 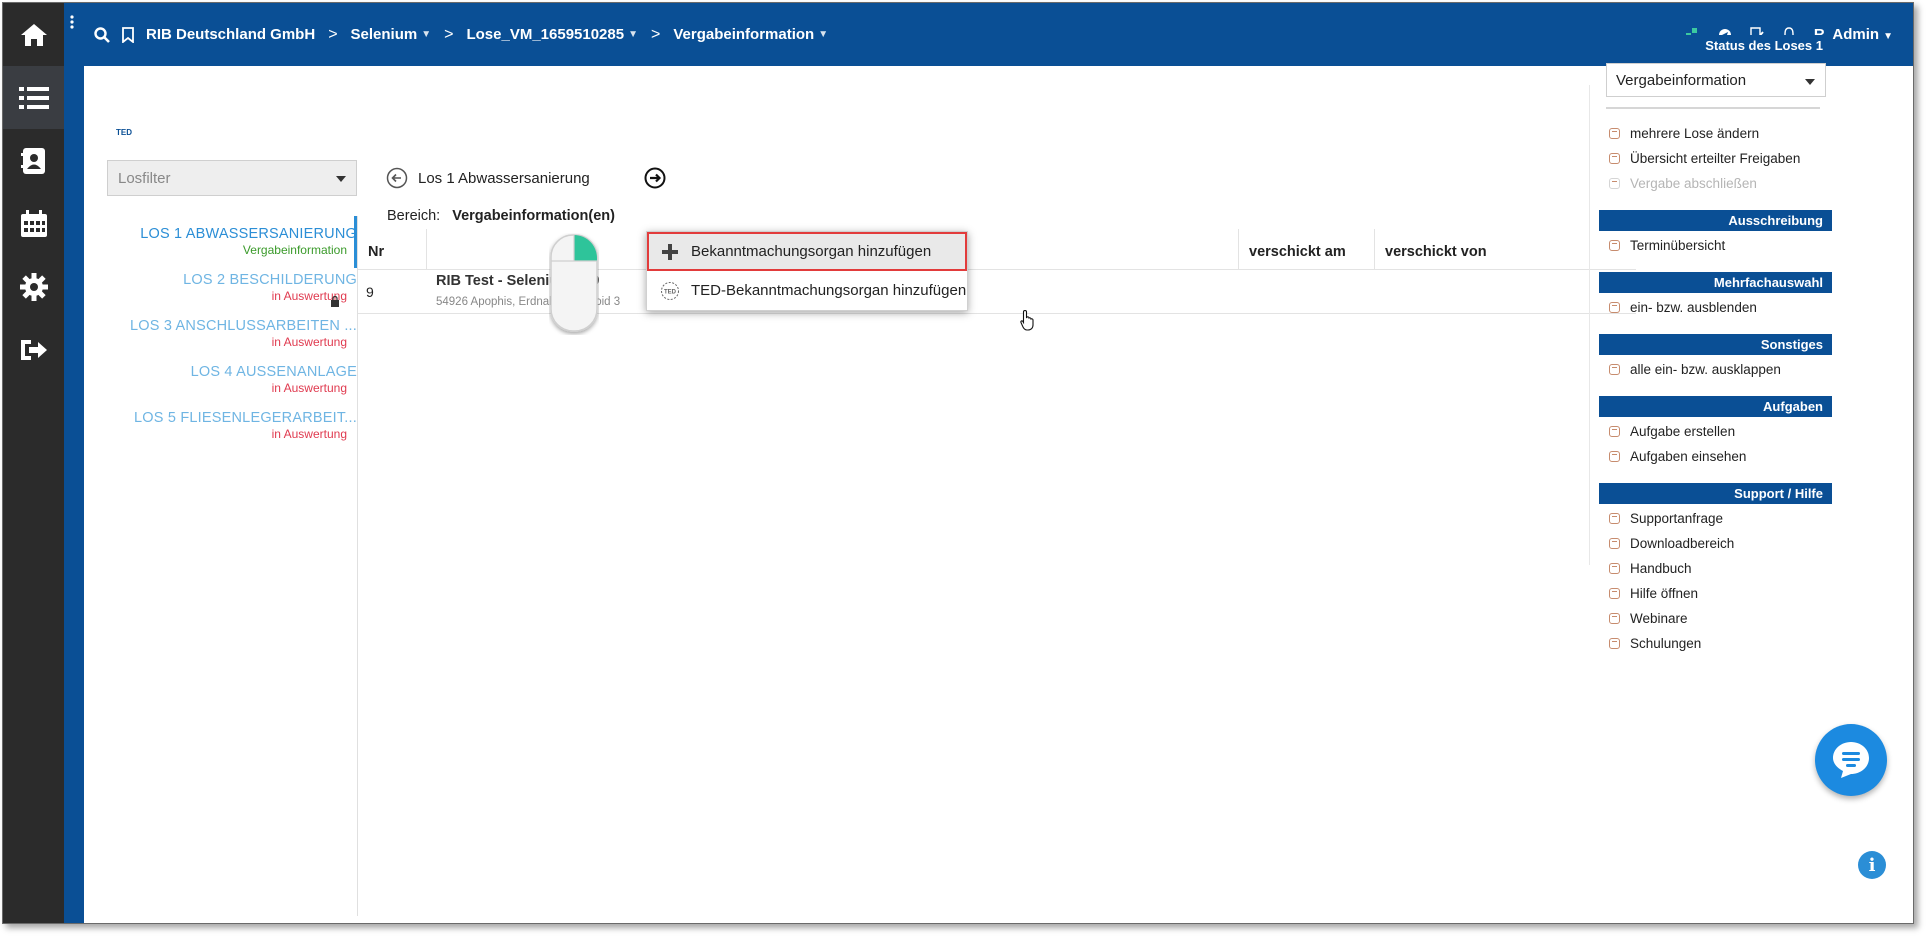 I want to click on los-title: LOS 2 BESCHILDERUNG, so click(x=270, y=280).